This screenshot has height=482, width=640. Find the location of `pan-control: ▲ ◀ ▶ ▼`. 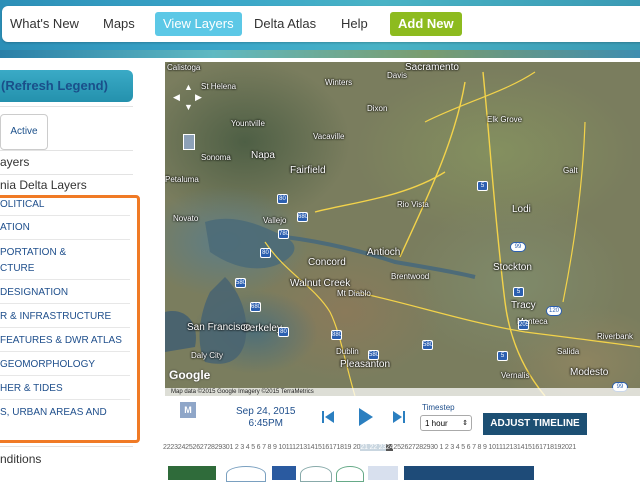

pan-control: ▲ ◀ ▶ ▼ is located at coordinates (188, 97).